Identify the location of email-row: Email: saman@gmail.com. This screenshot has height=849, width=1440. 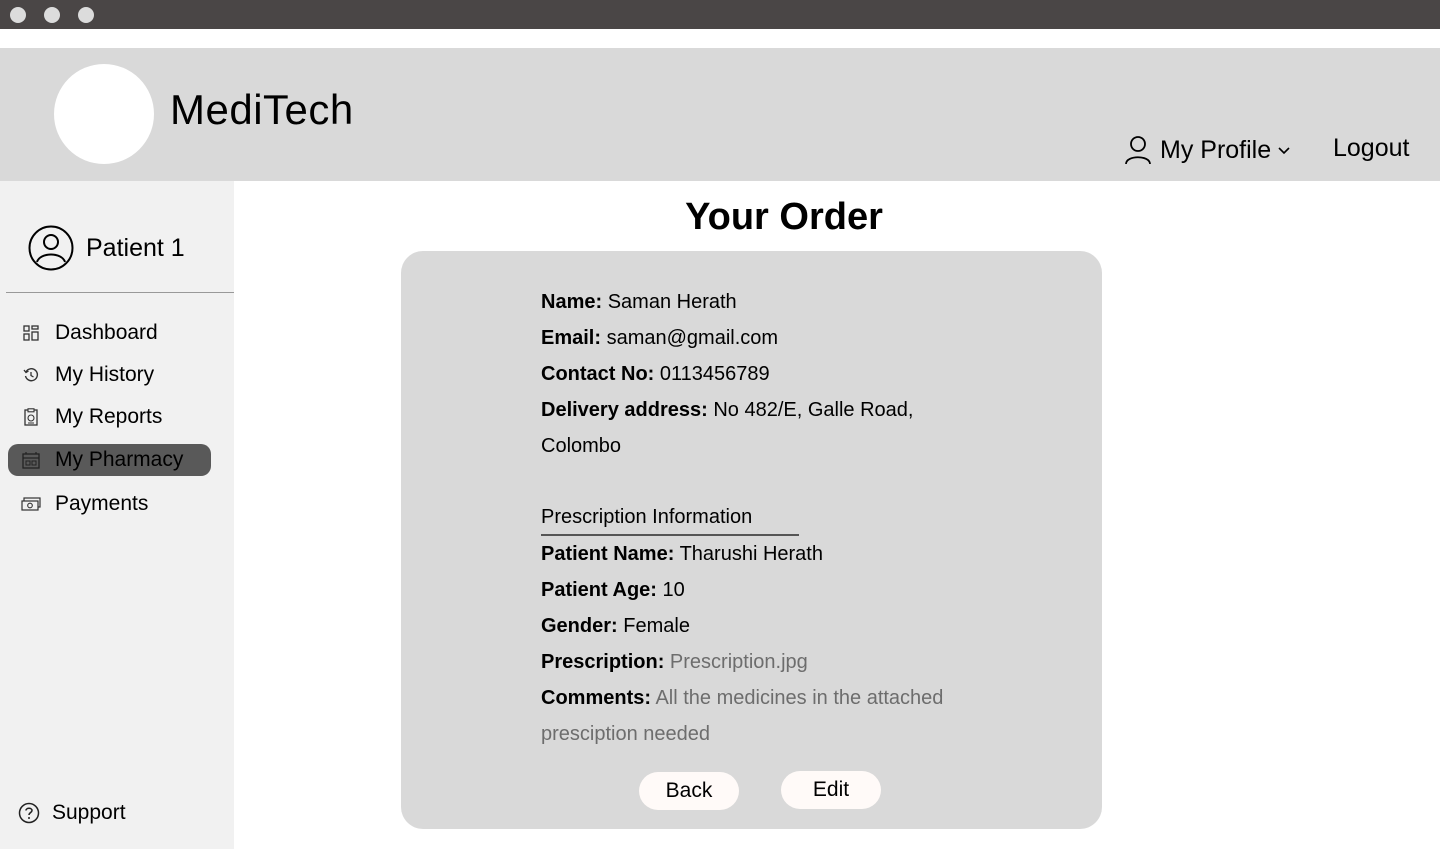
(771, 338).